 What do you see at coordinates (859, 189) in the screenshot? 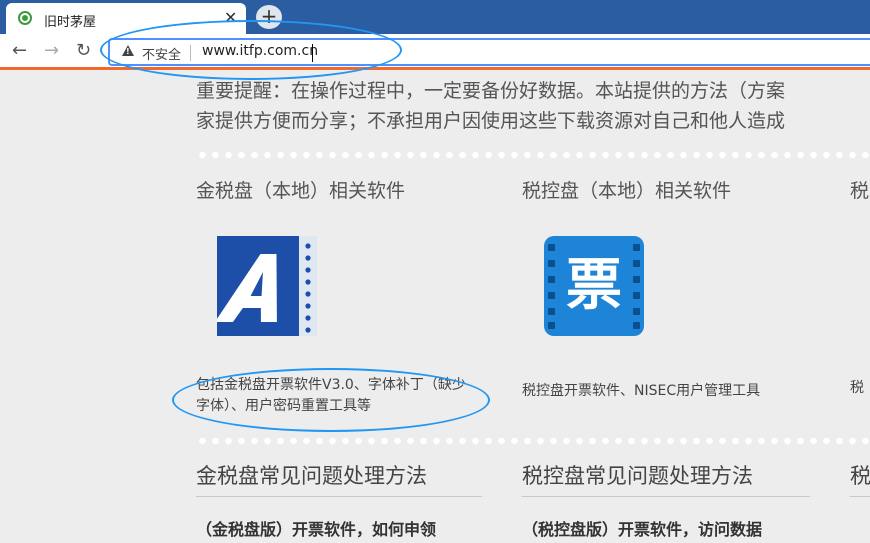
I see `third-software-title: 税` at bounding box center [859, 189].